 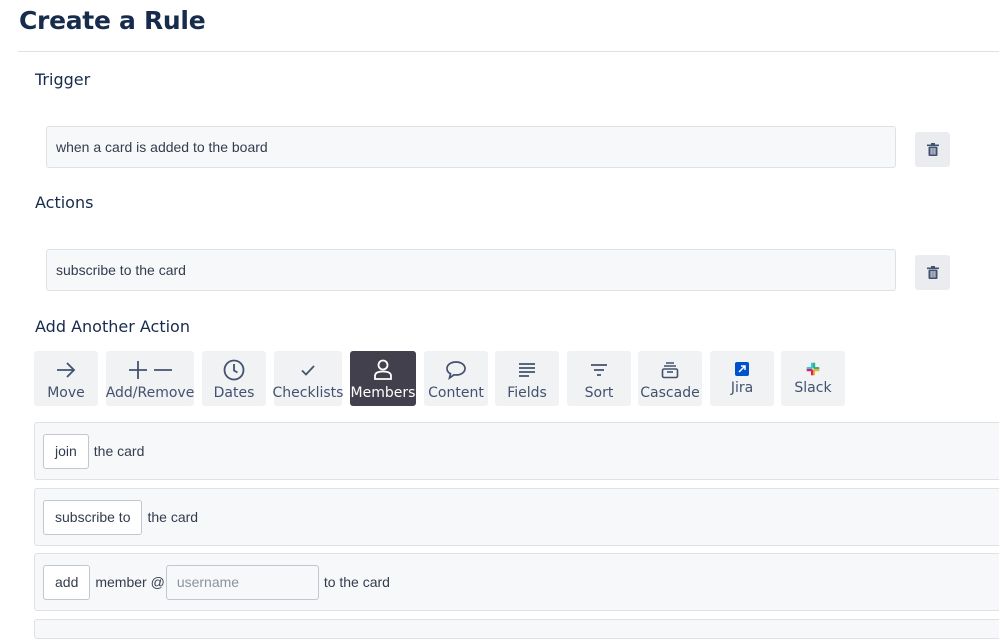 I want to click on tab-label: Checklists, so click(x=308, y=393).